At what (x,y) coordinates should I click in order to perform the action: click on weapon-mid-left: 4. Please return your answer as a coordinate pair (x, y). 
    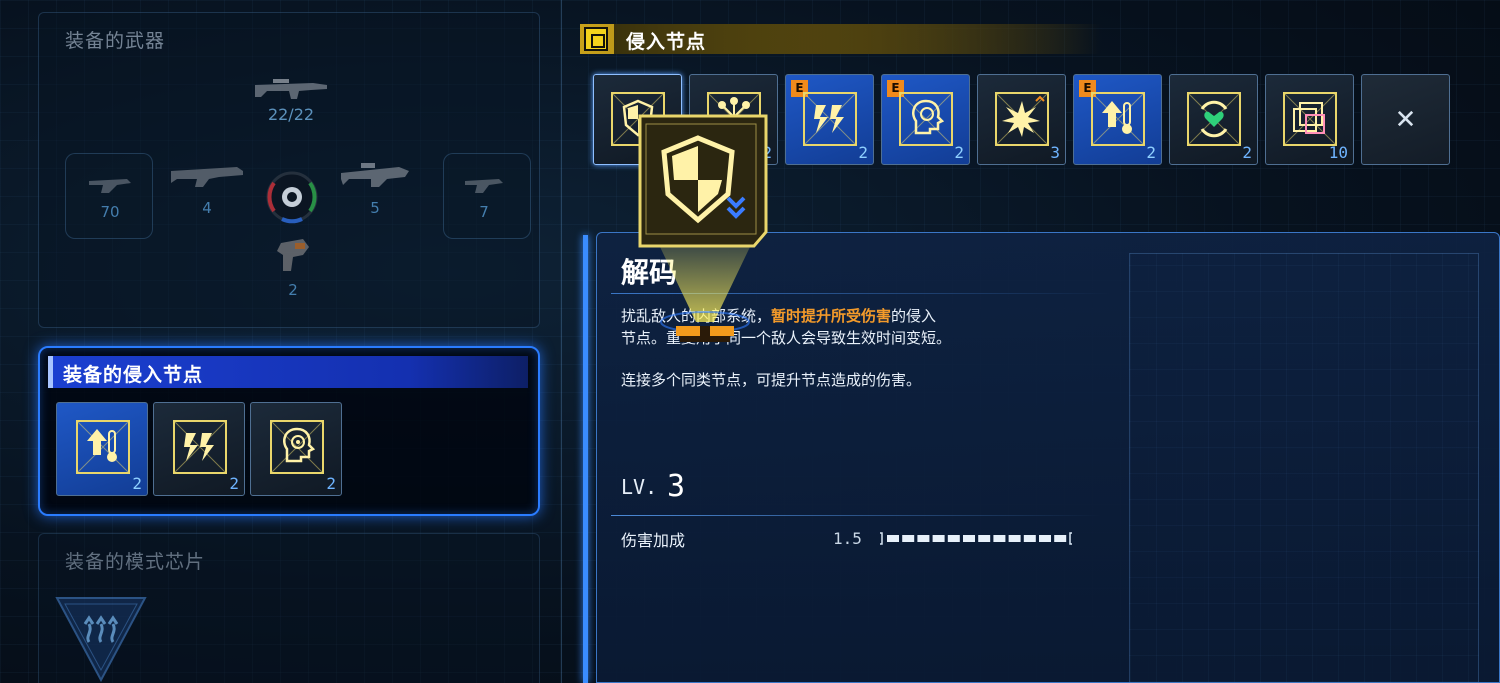
    Looking at the image, I should click on (207, 188).